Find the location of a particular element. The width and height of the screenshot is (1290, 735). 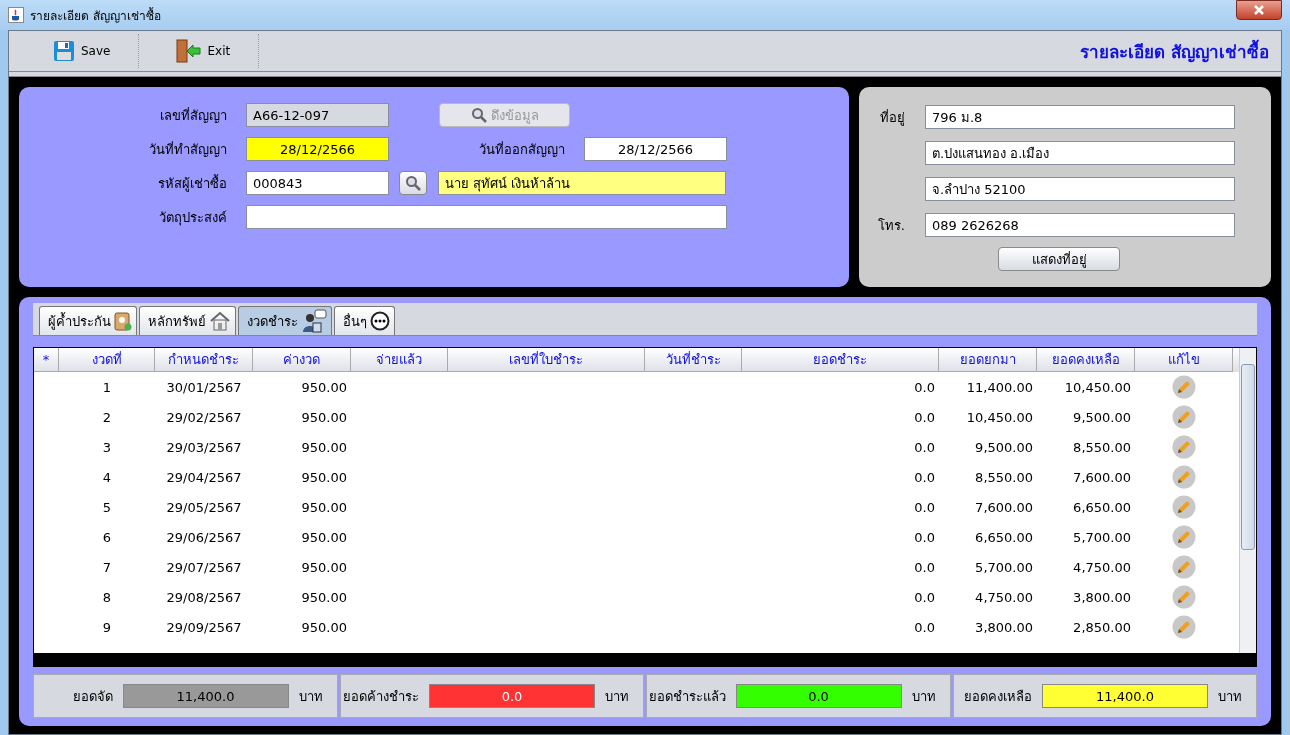

table-cell-text: 29/05/2567 is located at coordinates (204, 507).